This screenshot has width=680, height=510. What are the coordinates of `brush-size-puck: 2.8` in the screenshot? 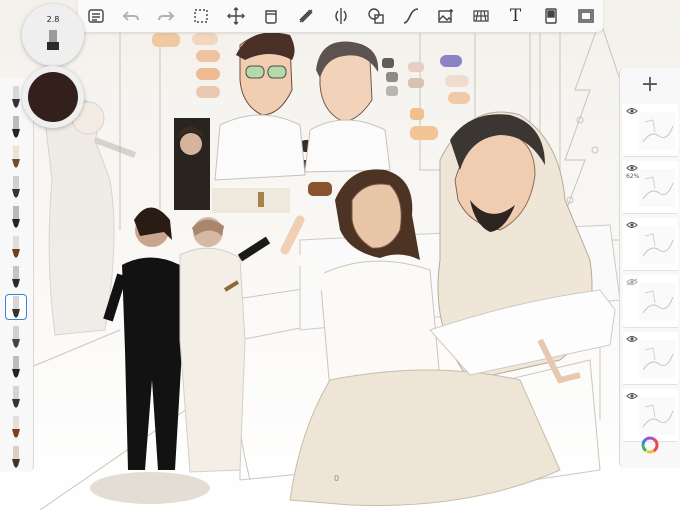 It's located at (53, 35).